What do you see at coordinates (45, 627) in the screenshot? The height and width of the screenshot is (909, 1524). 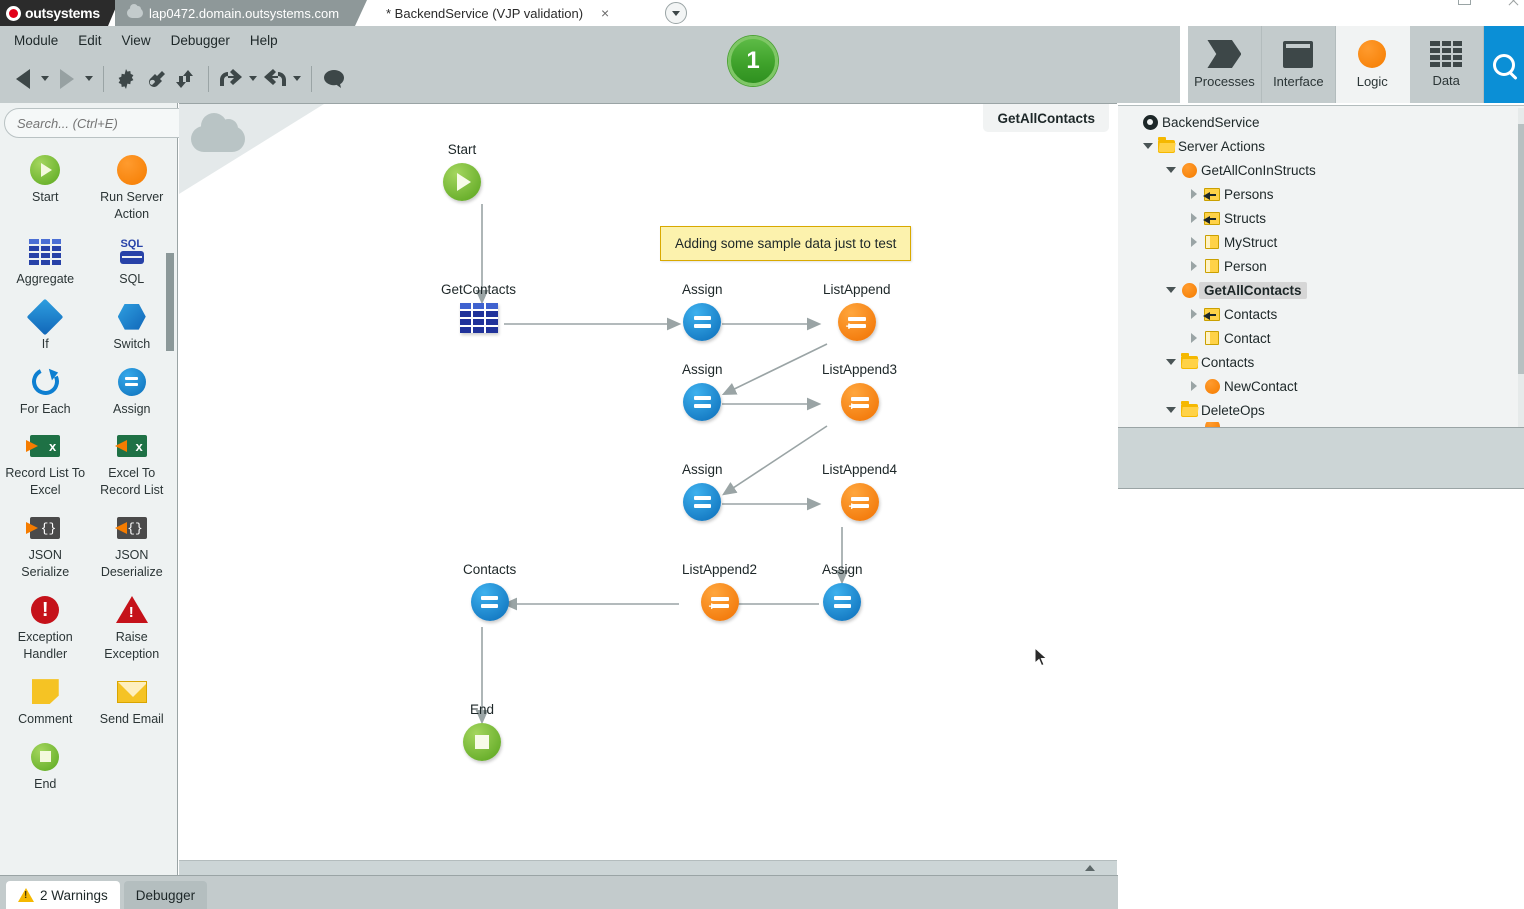 I see `toolbox-item-exception-handler: ! Exception Handler` at bounding box center [45, 627].